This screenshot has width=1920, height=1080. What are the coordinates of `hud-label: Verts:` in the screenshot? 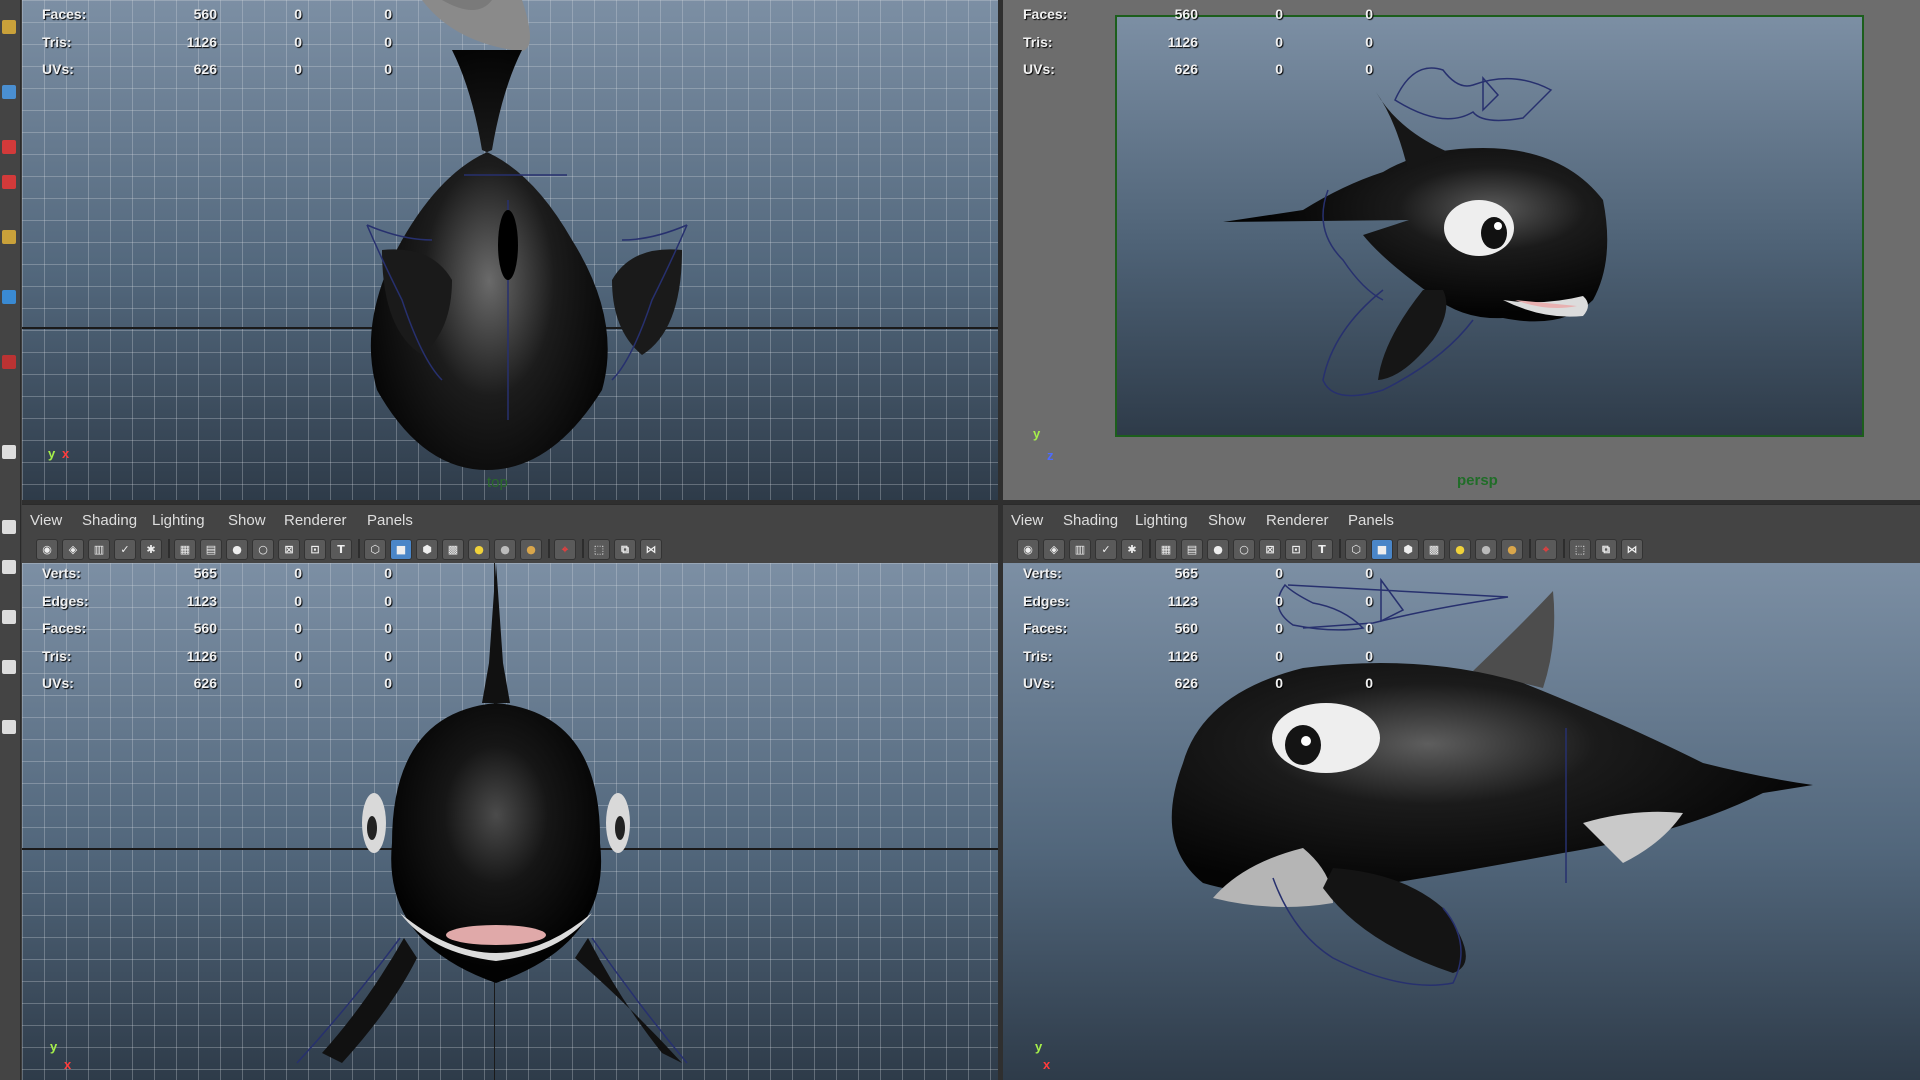 It's located at (61, 573).